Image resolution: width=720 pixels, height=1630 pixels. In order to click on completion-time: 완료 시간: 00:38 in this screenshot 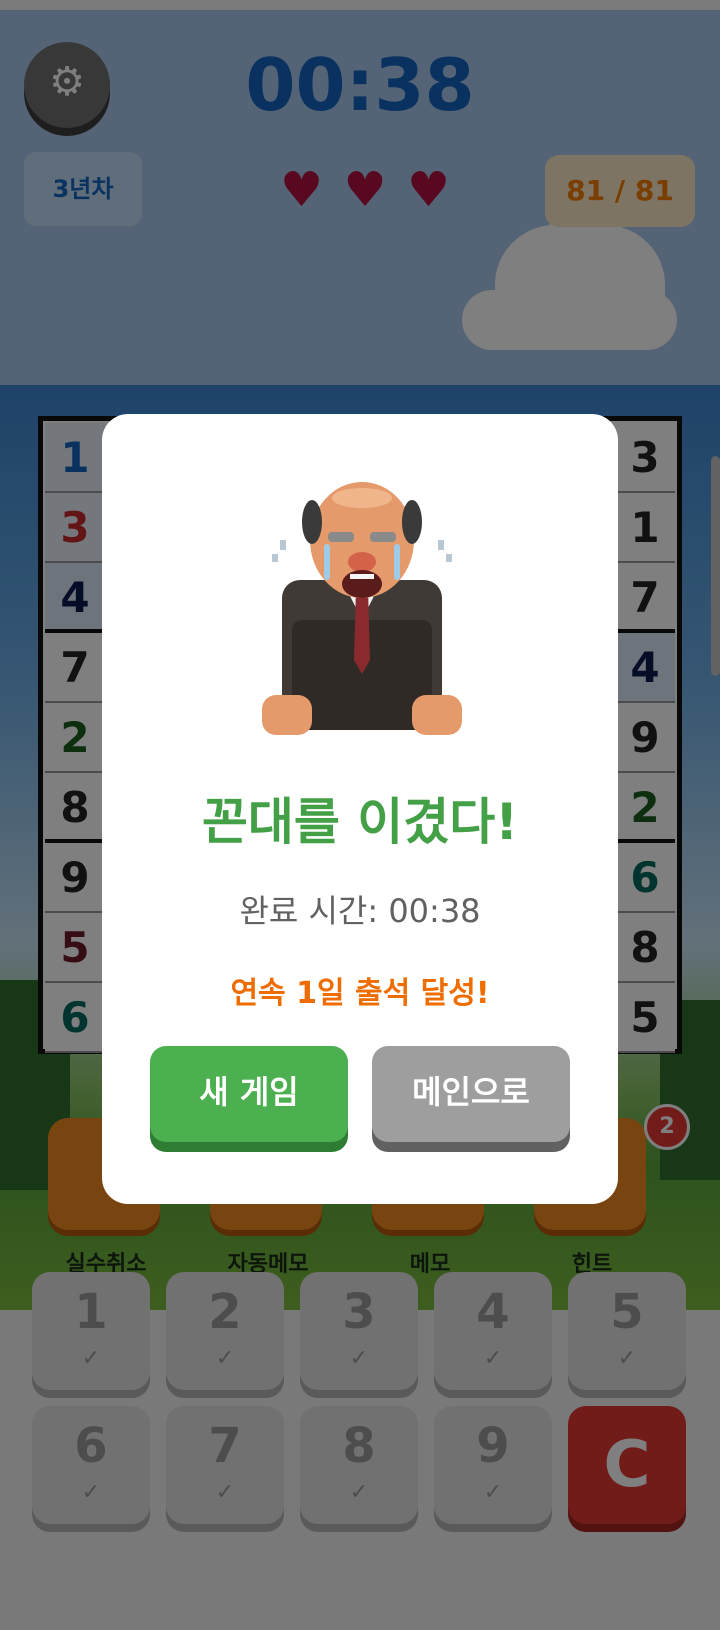, I will do `click(360, 911)`.